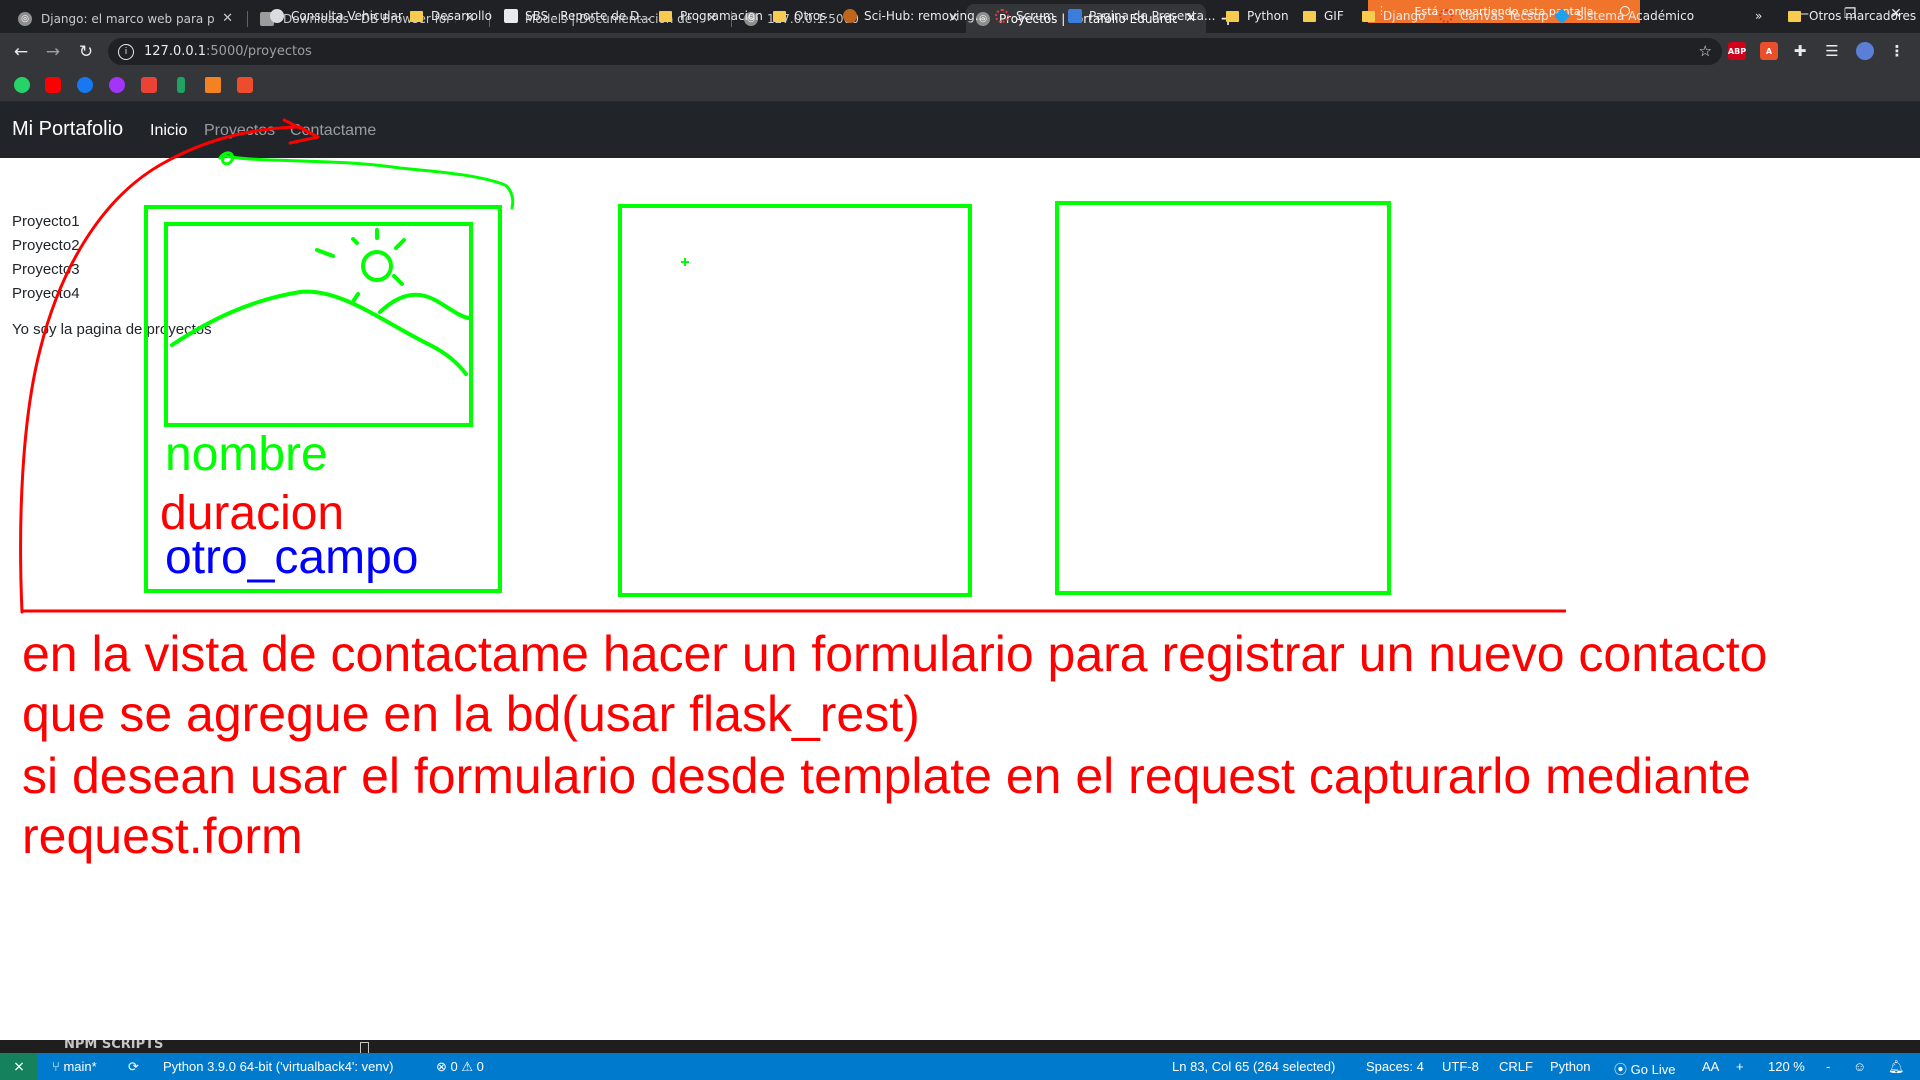 Image resolution: width=1920 pixels, height=1080 pixels. What do you see at coordinates (685, 262) in the screenshot?
I see `crosshair-cursor-icon` at bounding box center [685, 262].